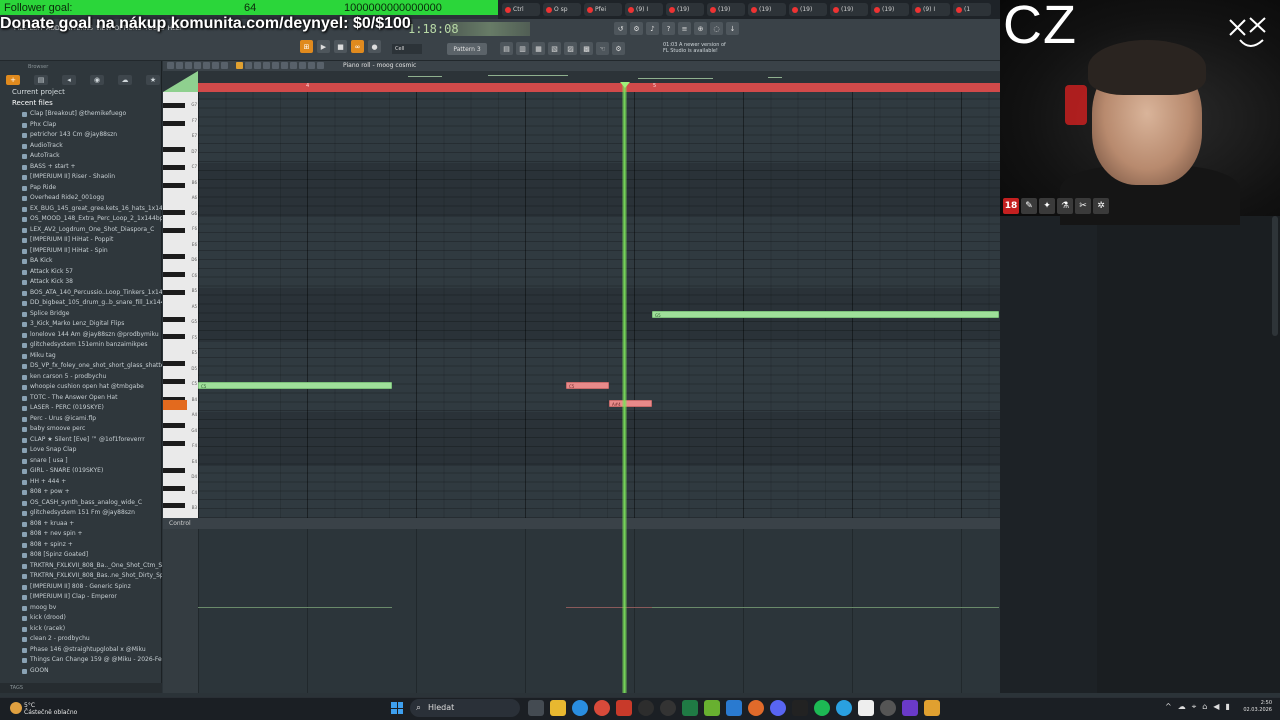 The height and width of the screenshot is (720, 1280). I want to click on playback-icon, so click(311, 65).